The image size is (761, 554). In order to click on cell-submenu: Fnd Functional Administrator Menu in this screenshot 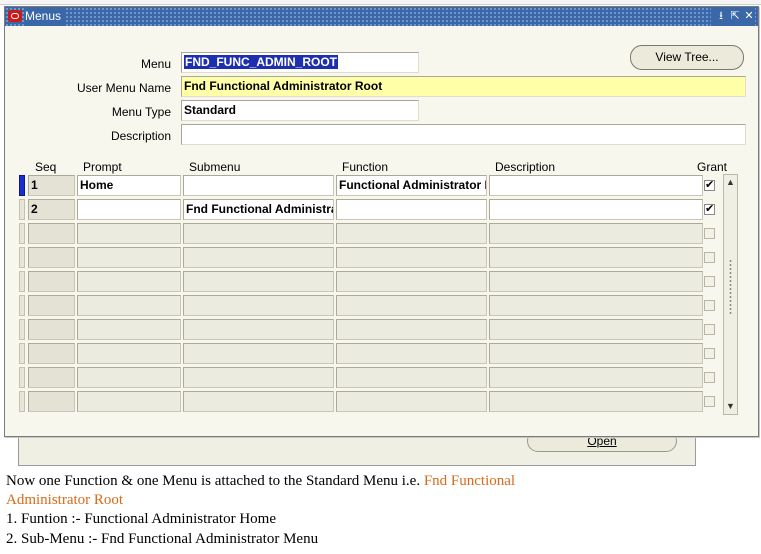, I will do `click(258, 209)`.